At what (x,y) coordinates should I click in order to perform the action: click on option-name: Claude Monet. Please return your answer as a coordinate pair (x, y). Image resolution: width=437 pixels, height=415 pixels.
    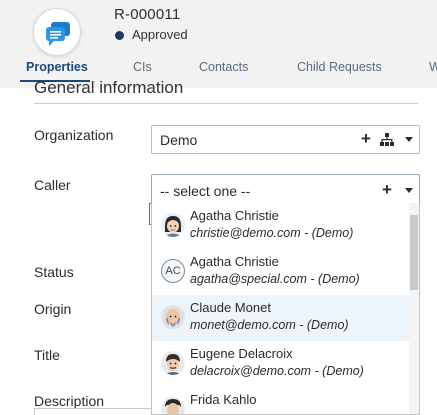
    Looking at the image, I should click on (230, 307).